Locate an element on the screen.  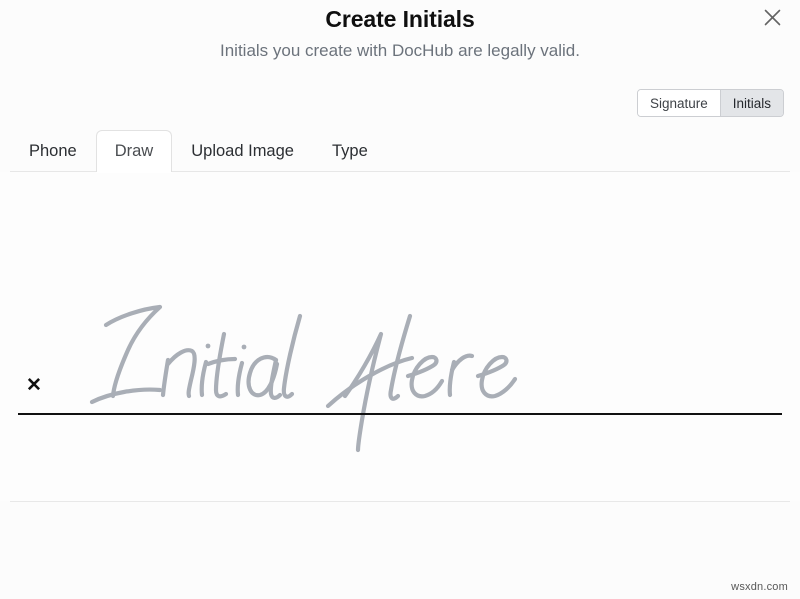
tab-upload-image: Upload Image is located at coordinates (242, 151).